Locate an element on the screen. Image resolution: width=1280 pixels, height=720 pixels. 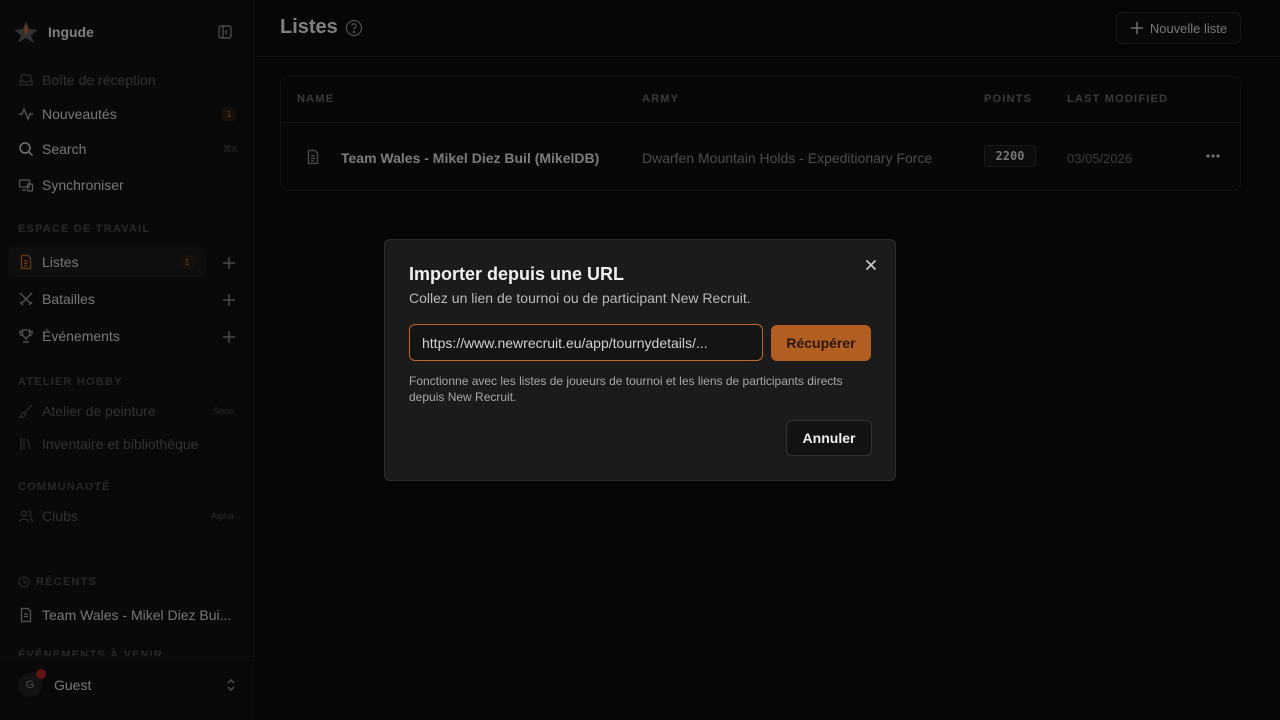
close-icon is located at coordinates (871, 265).